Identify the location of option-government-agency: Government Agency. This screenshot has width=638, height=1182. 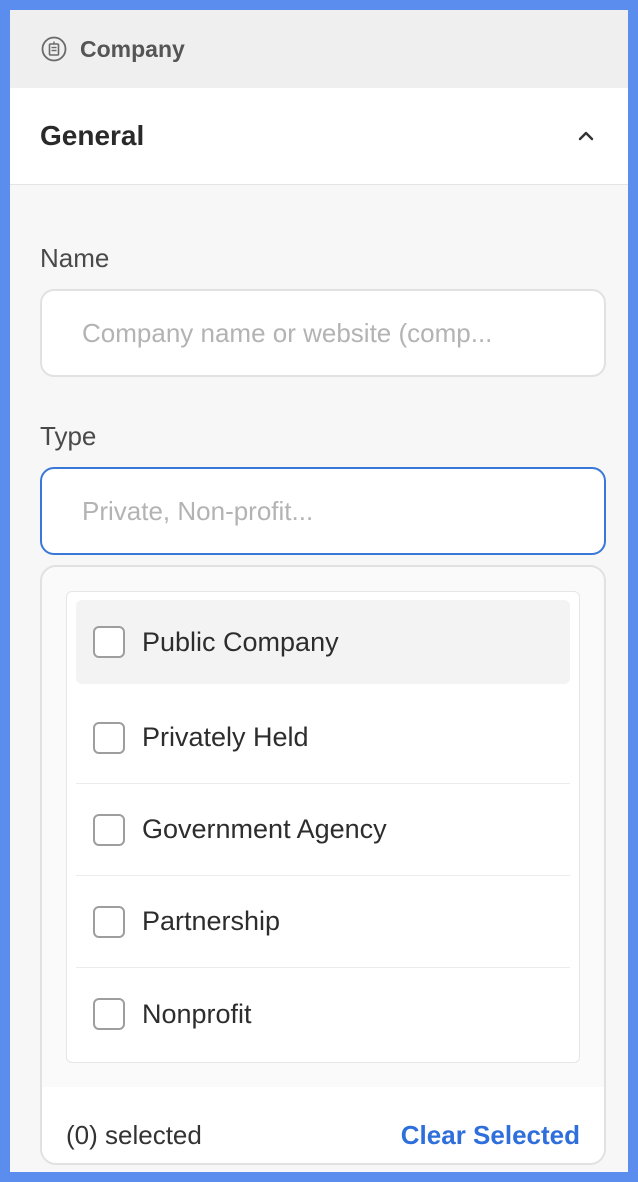
(323, 830).